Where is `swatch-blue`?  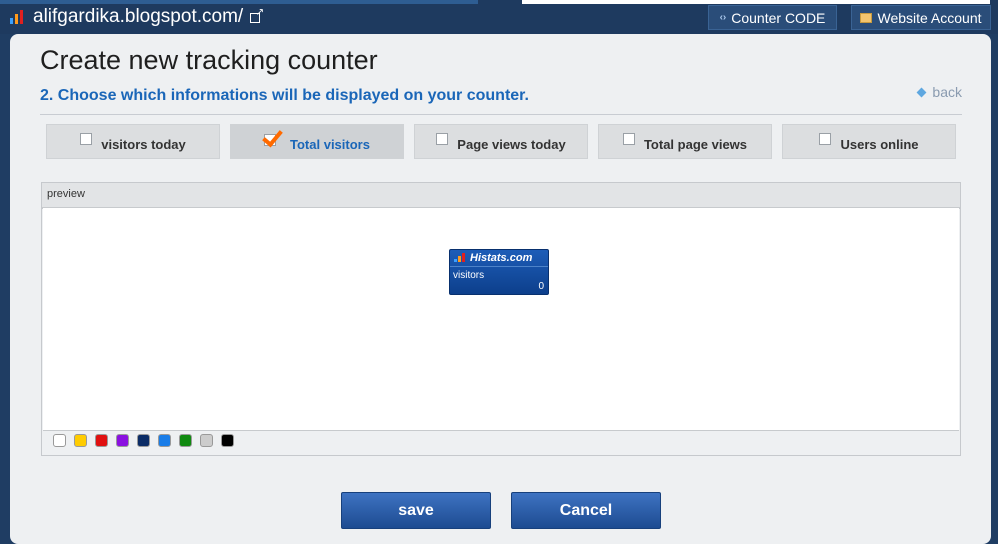 swatch-blue is located at coordinates (164, 440).